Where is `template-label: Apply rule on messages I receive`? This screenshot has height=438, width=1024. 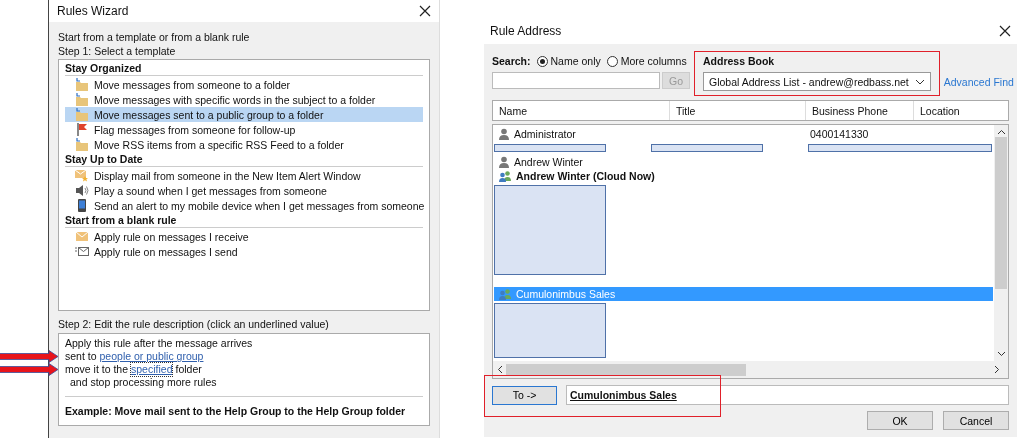 template-label: Apply rule on messages I receive is located at coordinates (171, 236).